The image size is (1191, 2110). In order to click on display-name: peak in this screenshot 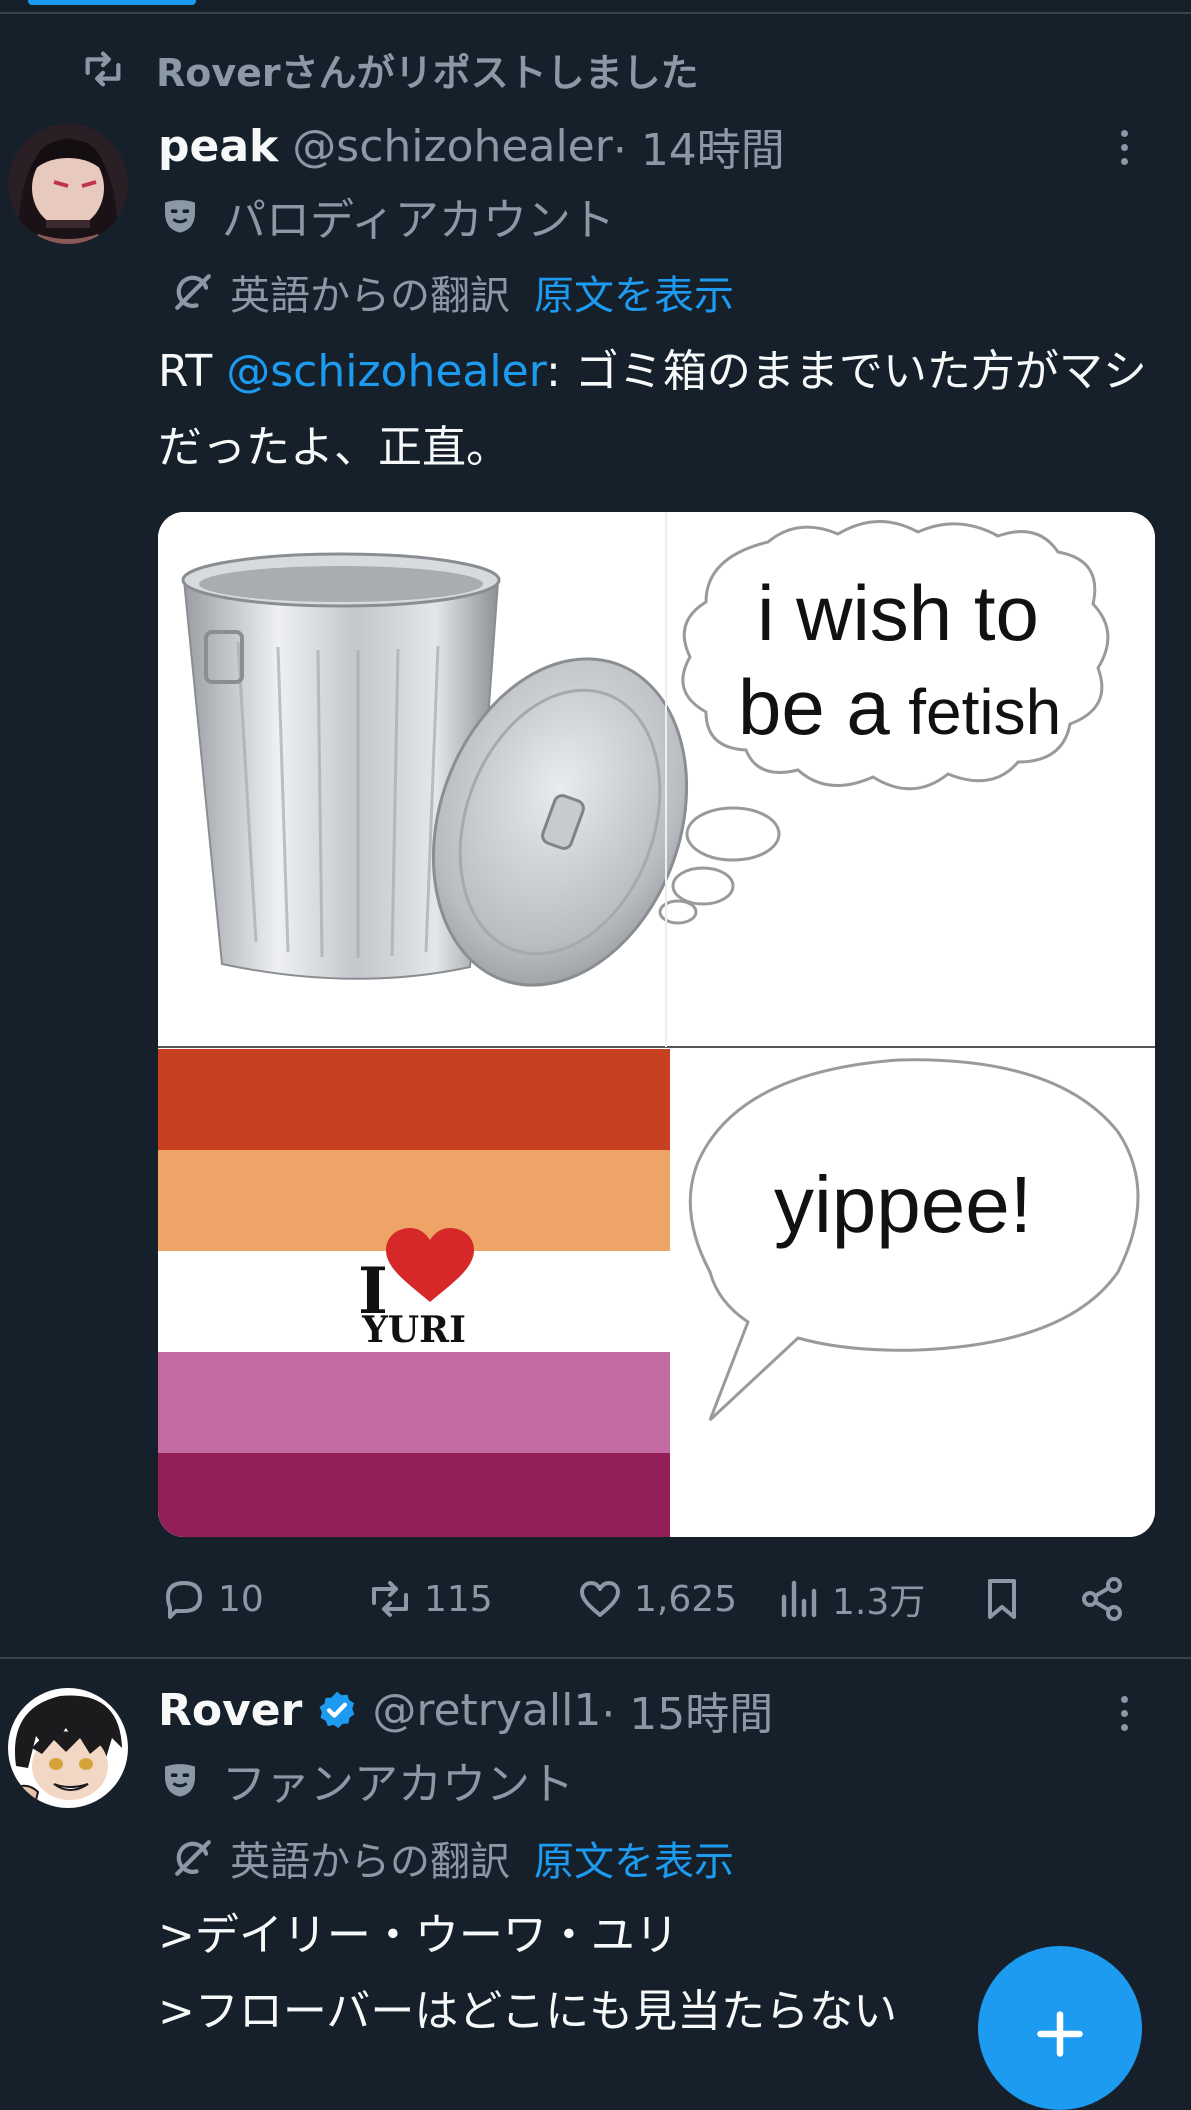, I will do `click(218, 146)`.